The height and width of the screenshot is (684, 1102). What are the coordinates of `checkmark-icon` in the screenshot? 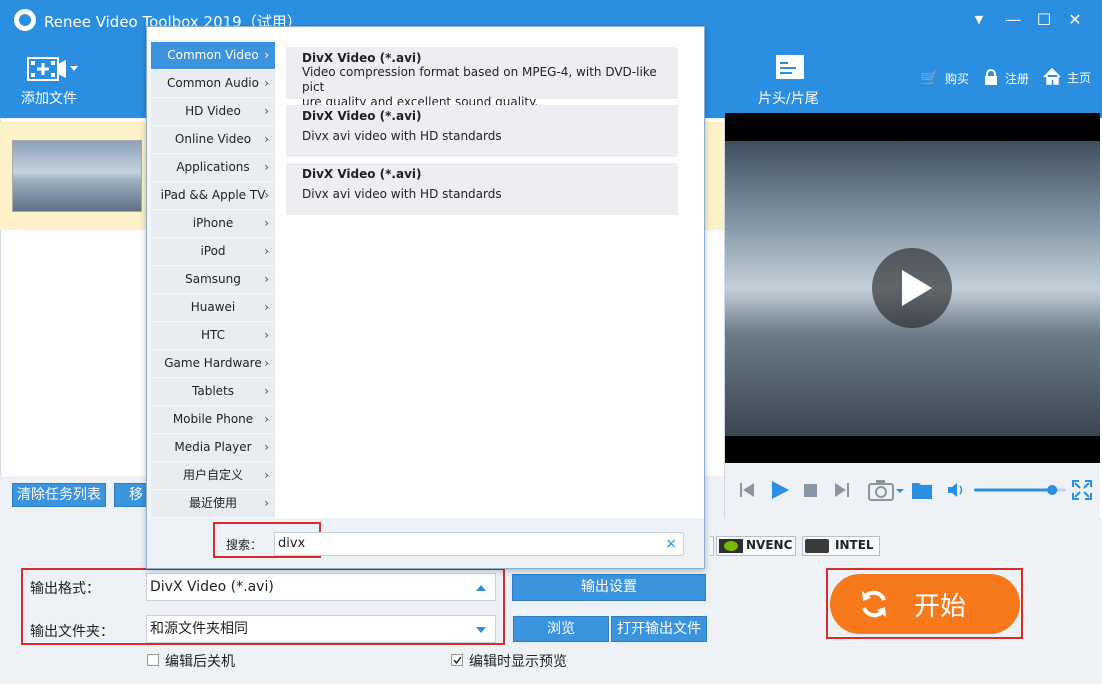 It's located at (457, 660).